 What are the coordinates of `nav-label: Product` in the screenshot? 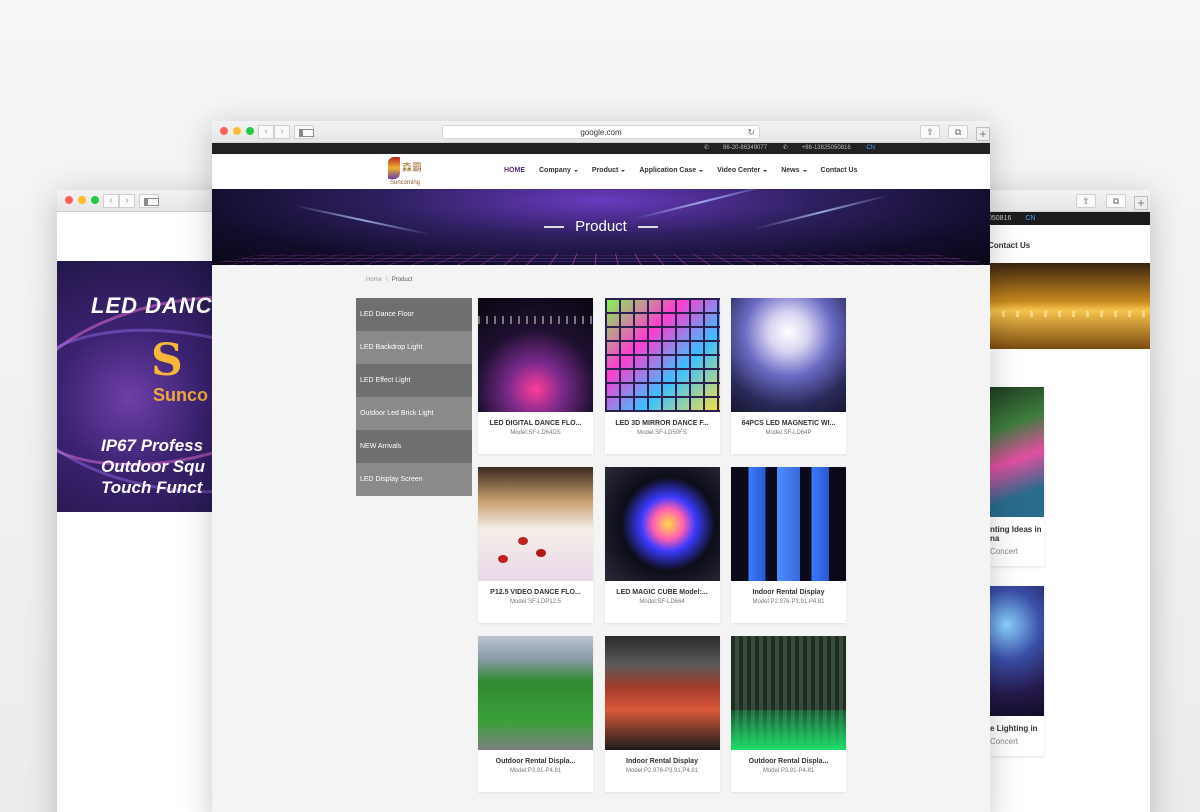 It's located at (605, 170).